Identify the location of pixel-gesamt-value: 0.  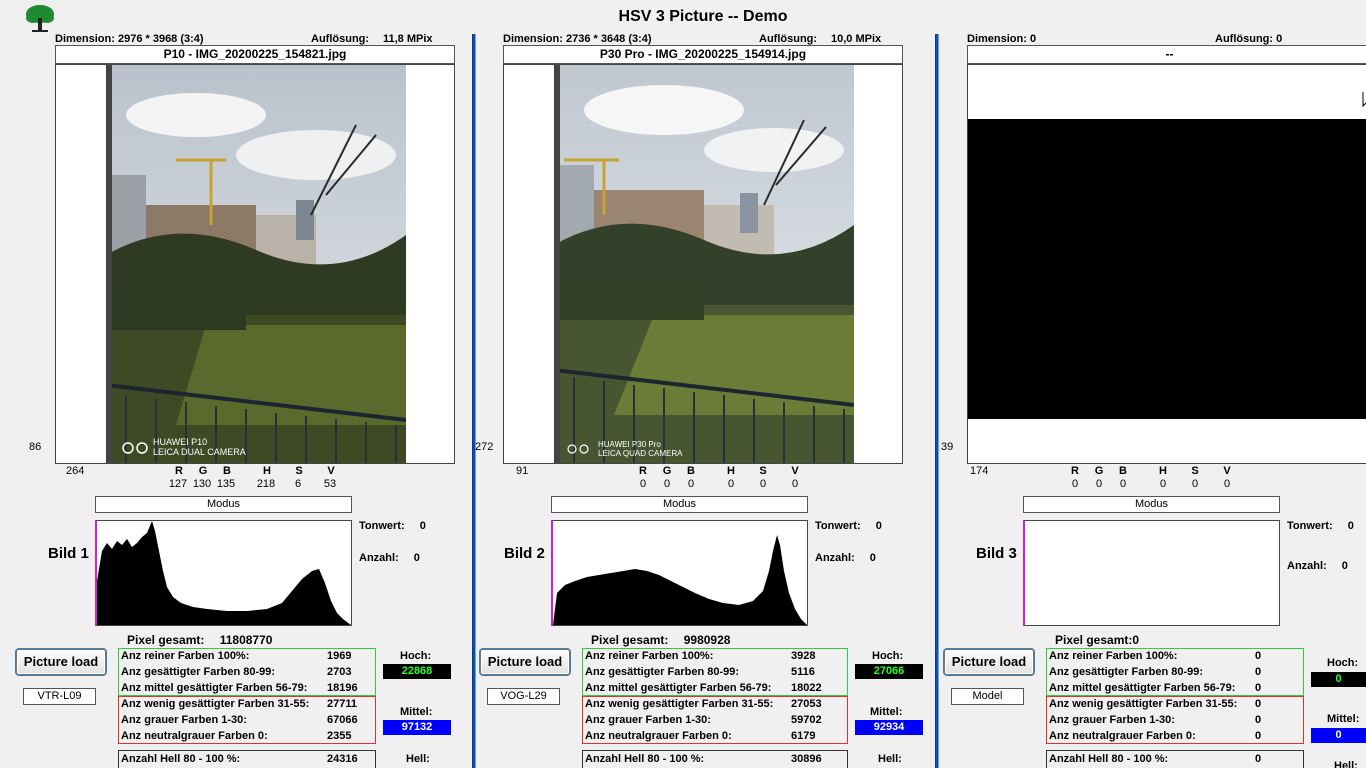
(1136, 640).